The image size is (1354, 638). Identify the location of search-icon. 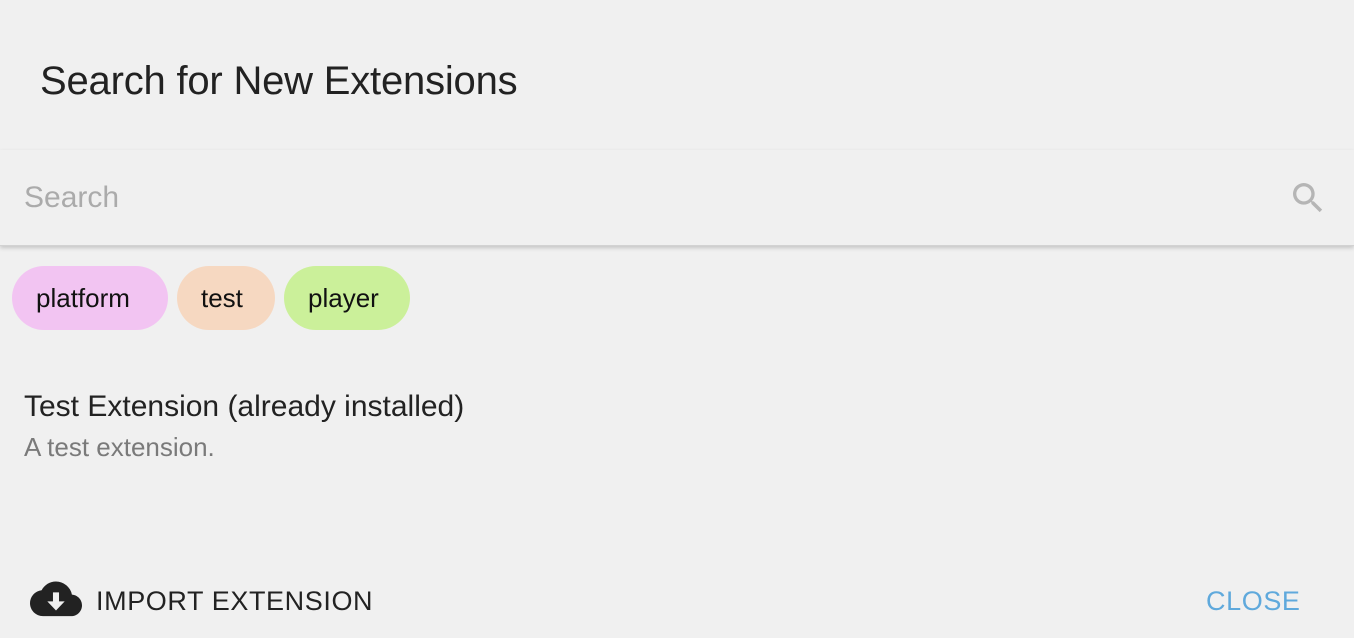
(1308, 198).